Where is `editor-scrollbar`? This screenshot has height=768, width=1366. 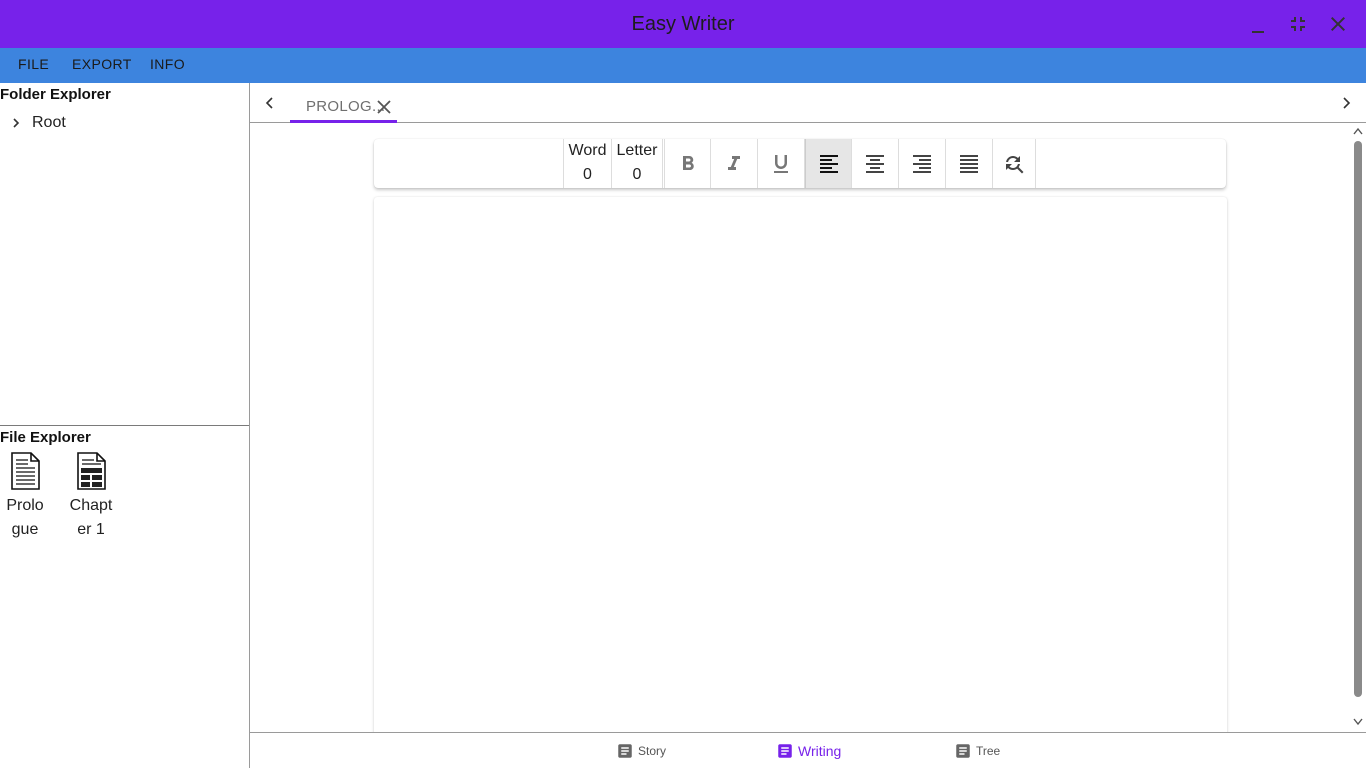
editor-scrollbar is located at coordinates (1358, 427).